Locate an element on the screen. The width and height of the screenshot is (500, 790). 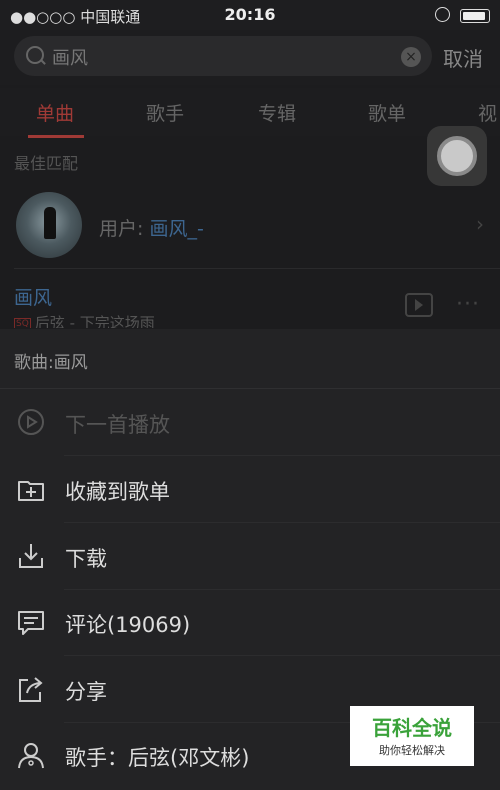
option-share: 分享 is located at coordinates (86, 691).